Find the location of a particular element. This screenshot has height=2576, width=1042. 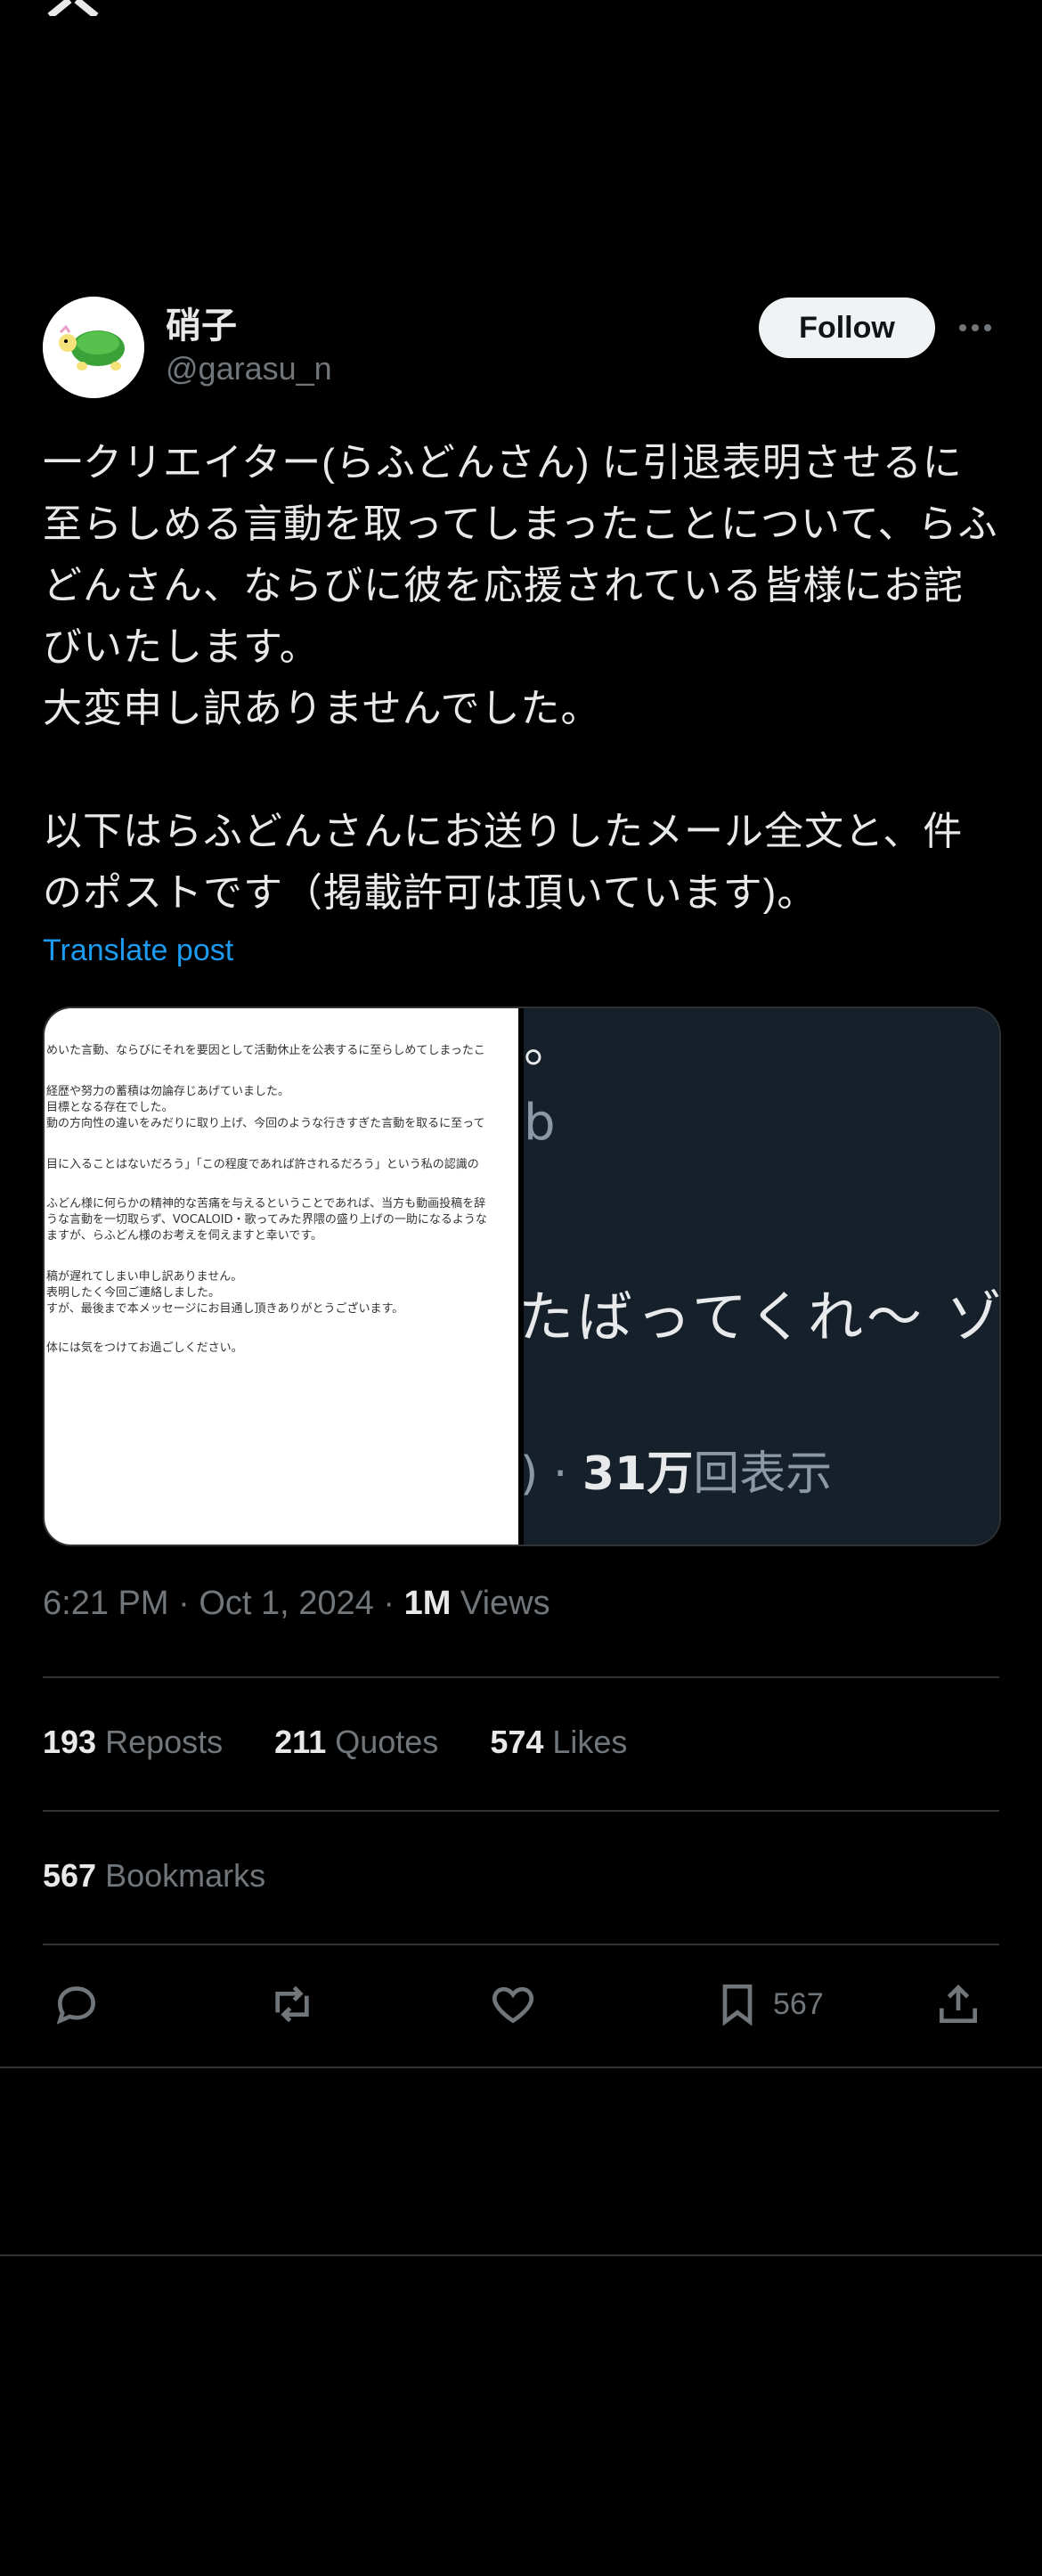

reposts-label: Reposts is located at coordinates (164, 1742).